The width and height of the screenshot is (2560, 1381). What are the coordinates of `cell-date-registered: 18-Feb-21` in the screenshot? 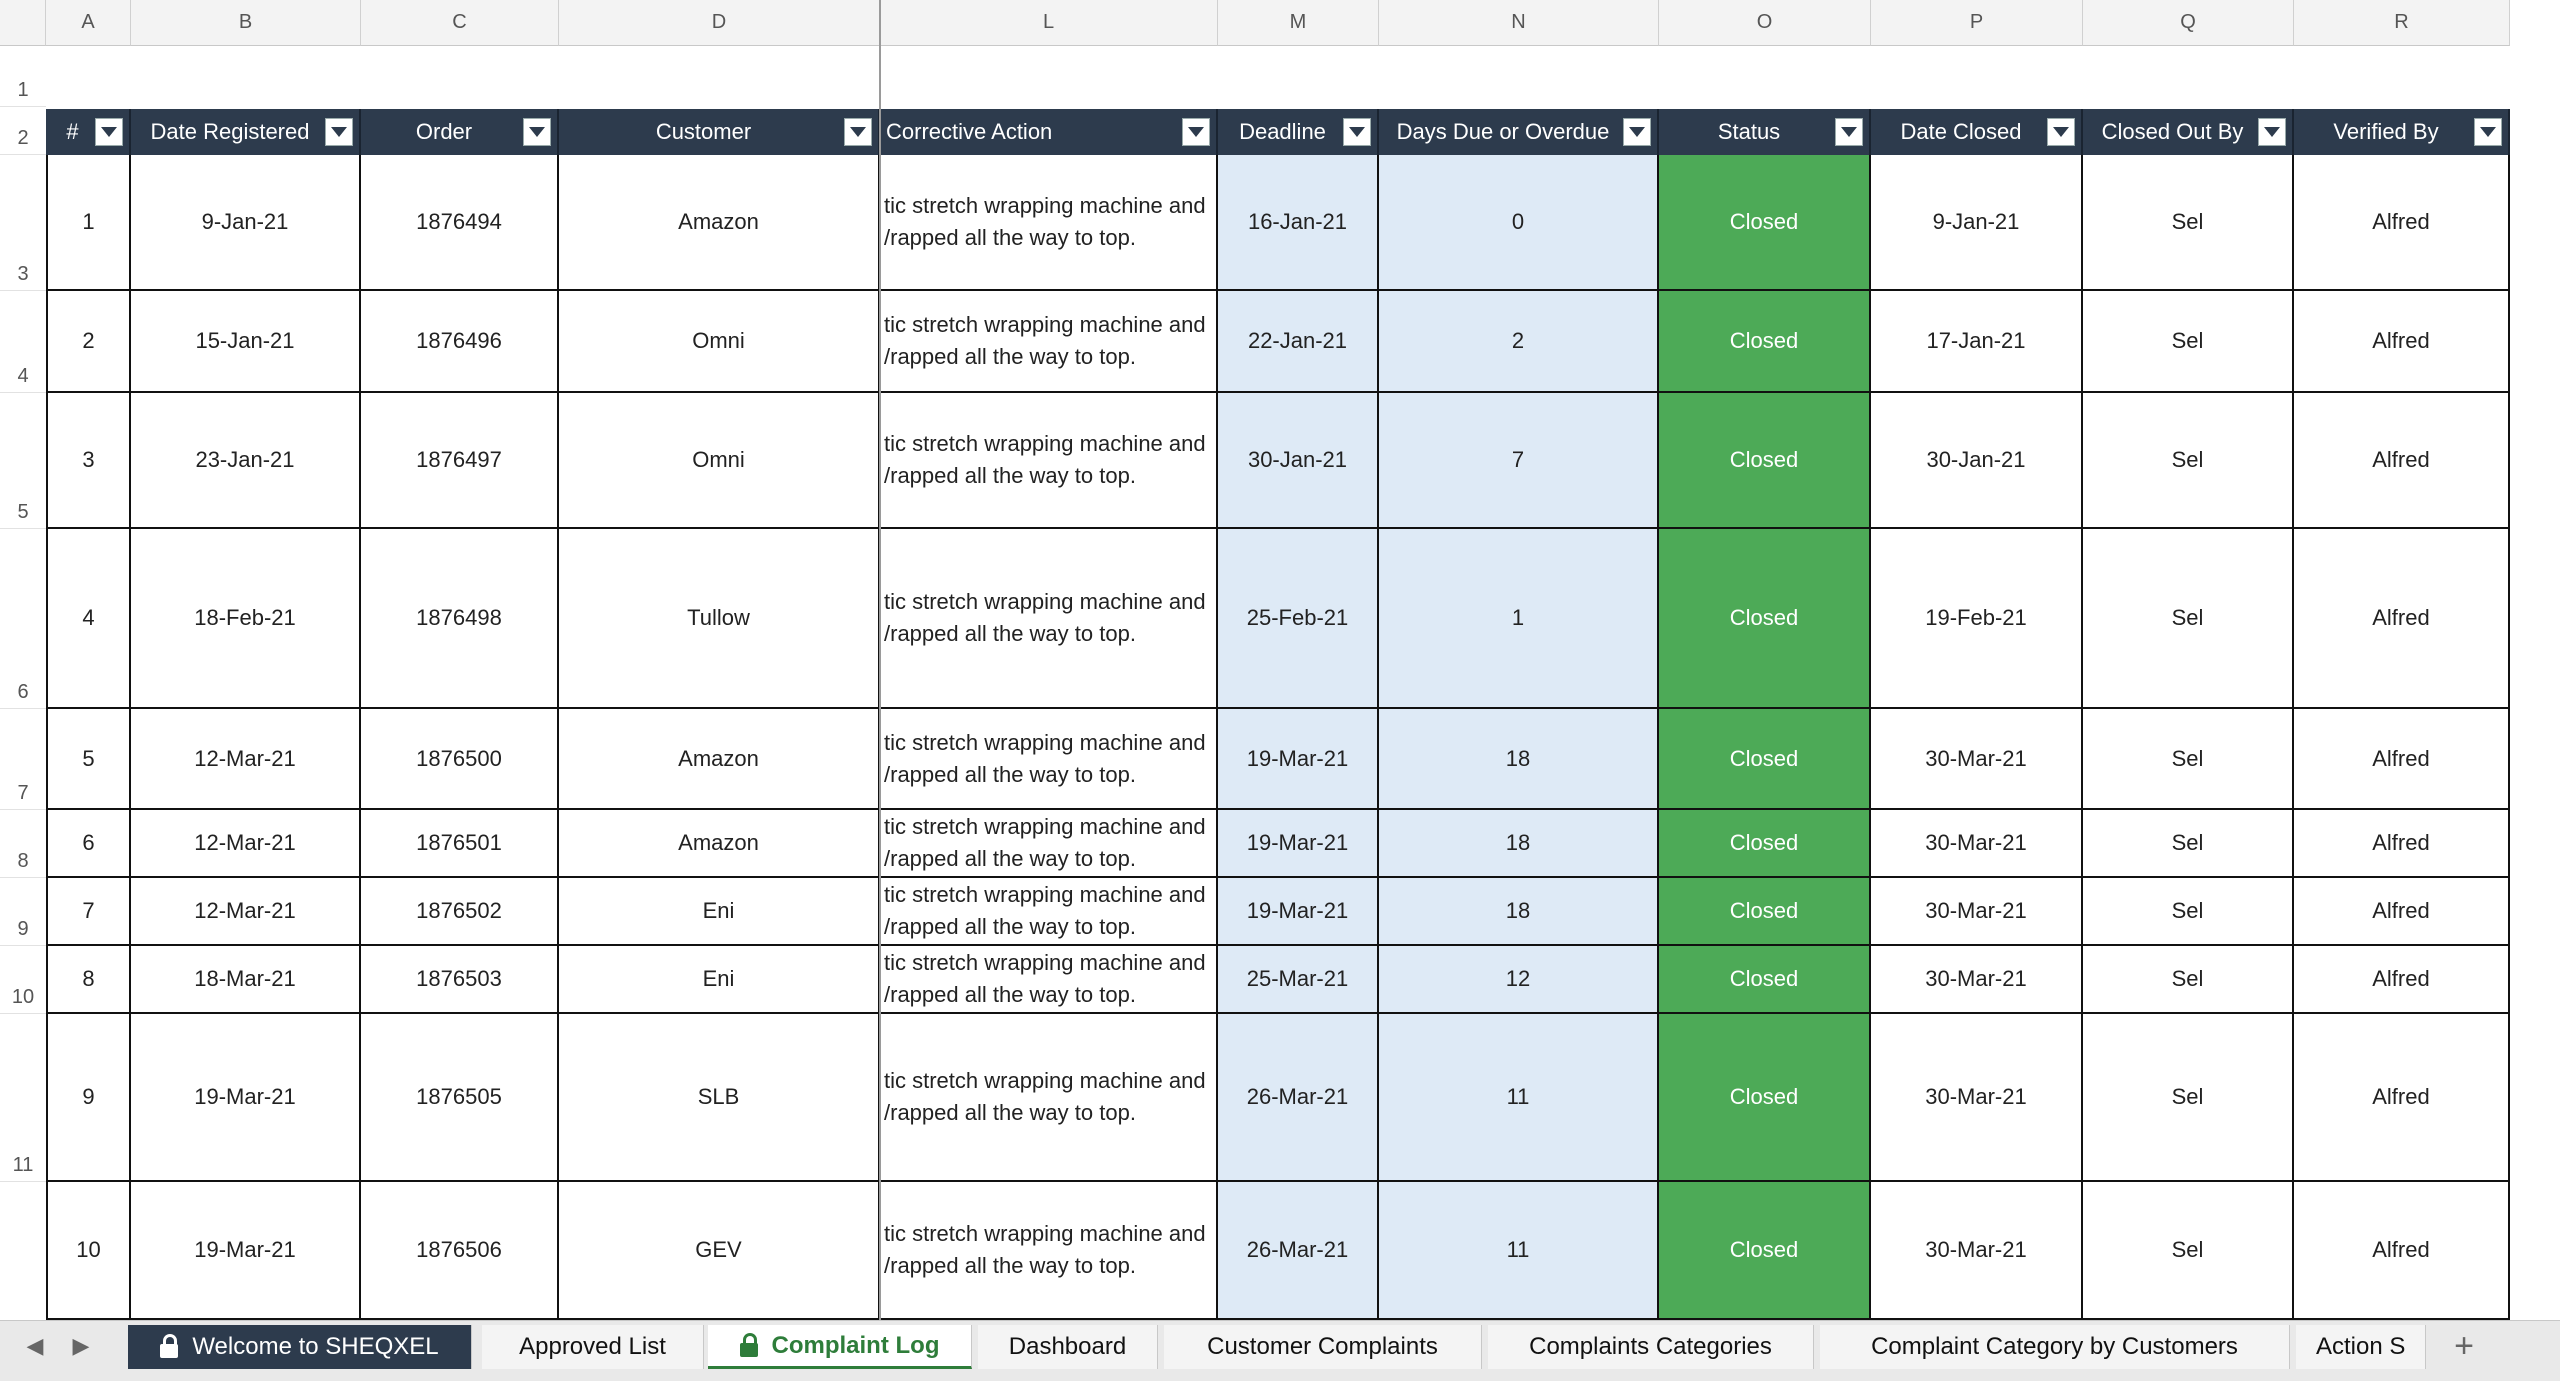 It's located at (246, 619).